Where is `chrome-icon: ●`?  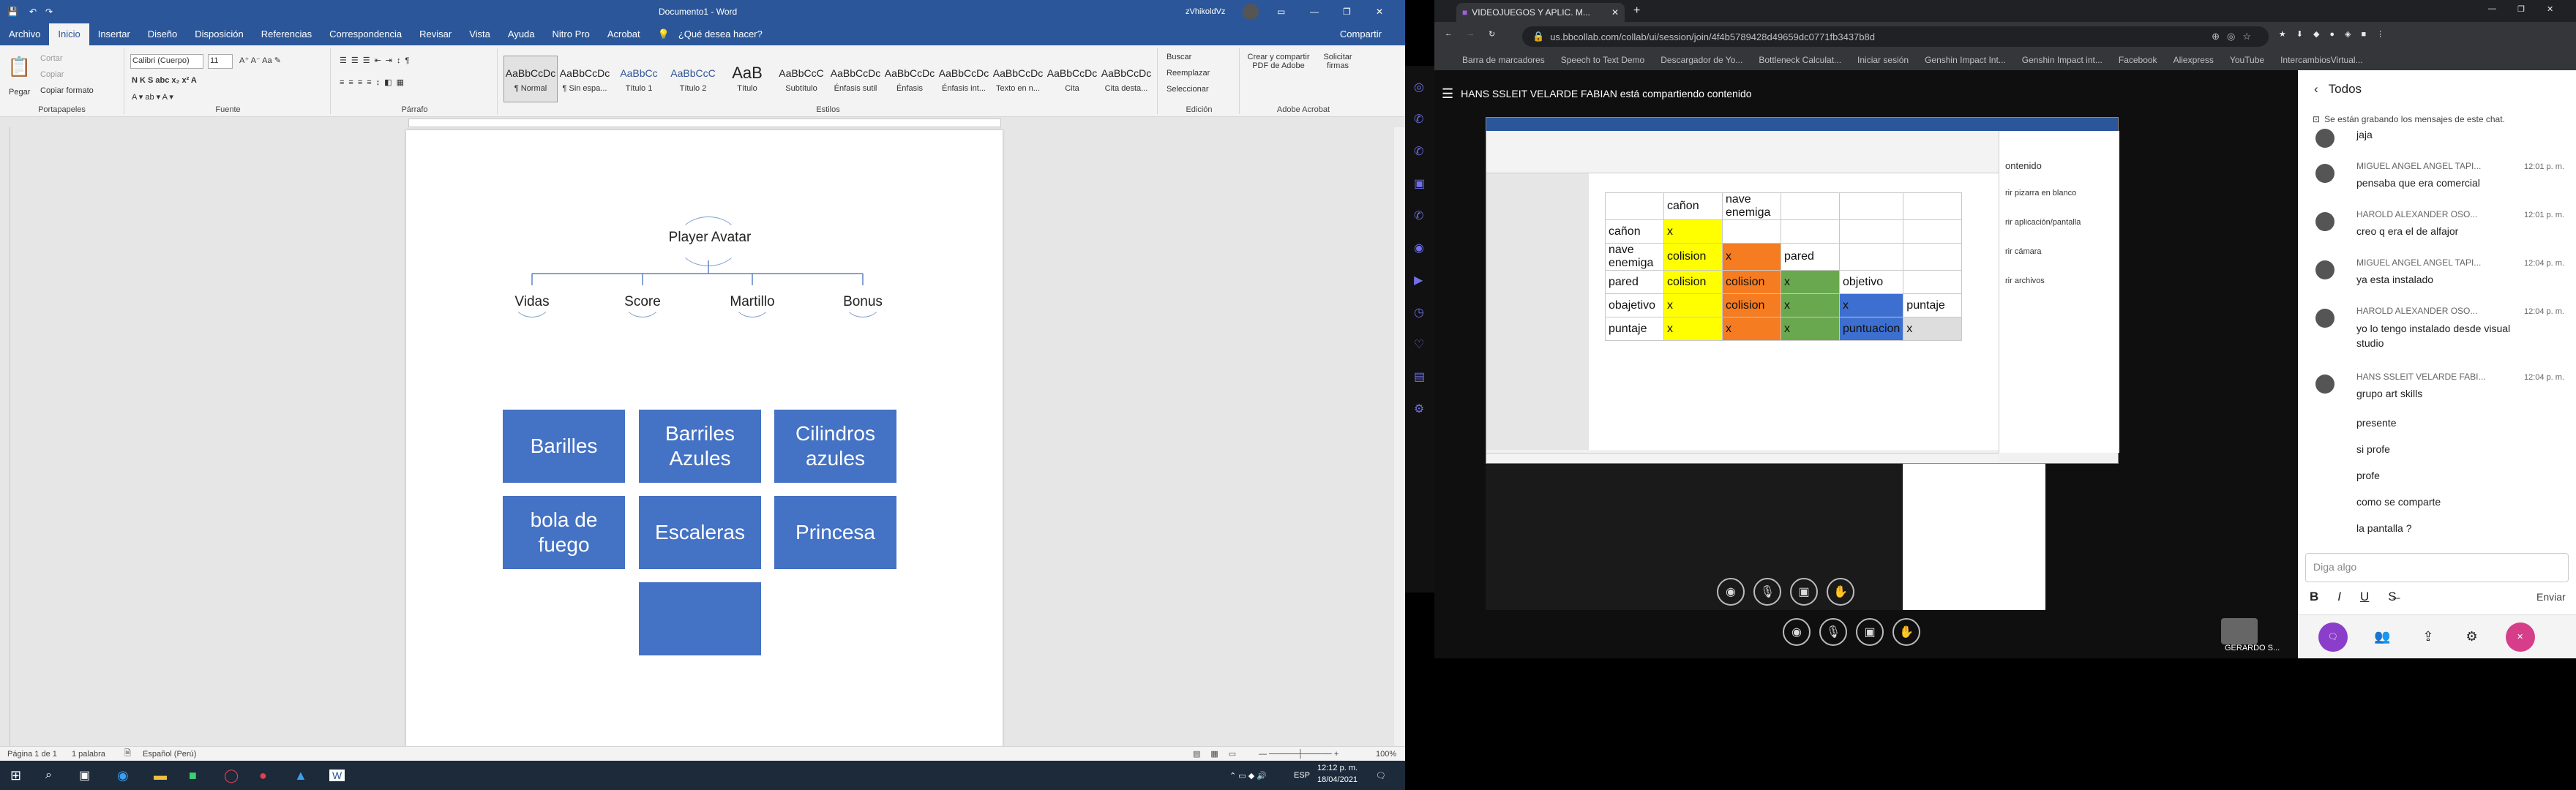 chrome-icon: ● is located at coordinates (263, 775).